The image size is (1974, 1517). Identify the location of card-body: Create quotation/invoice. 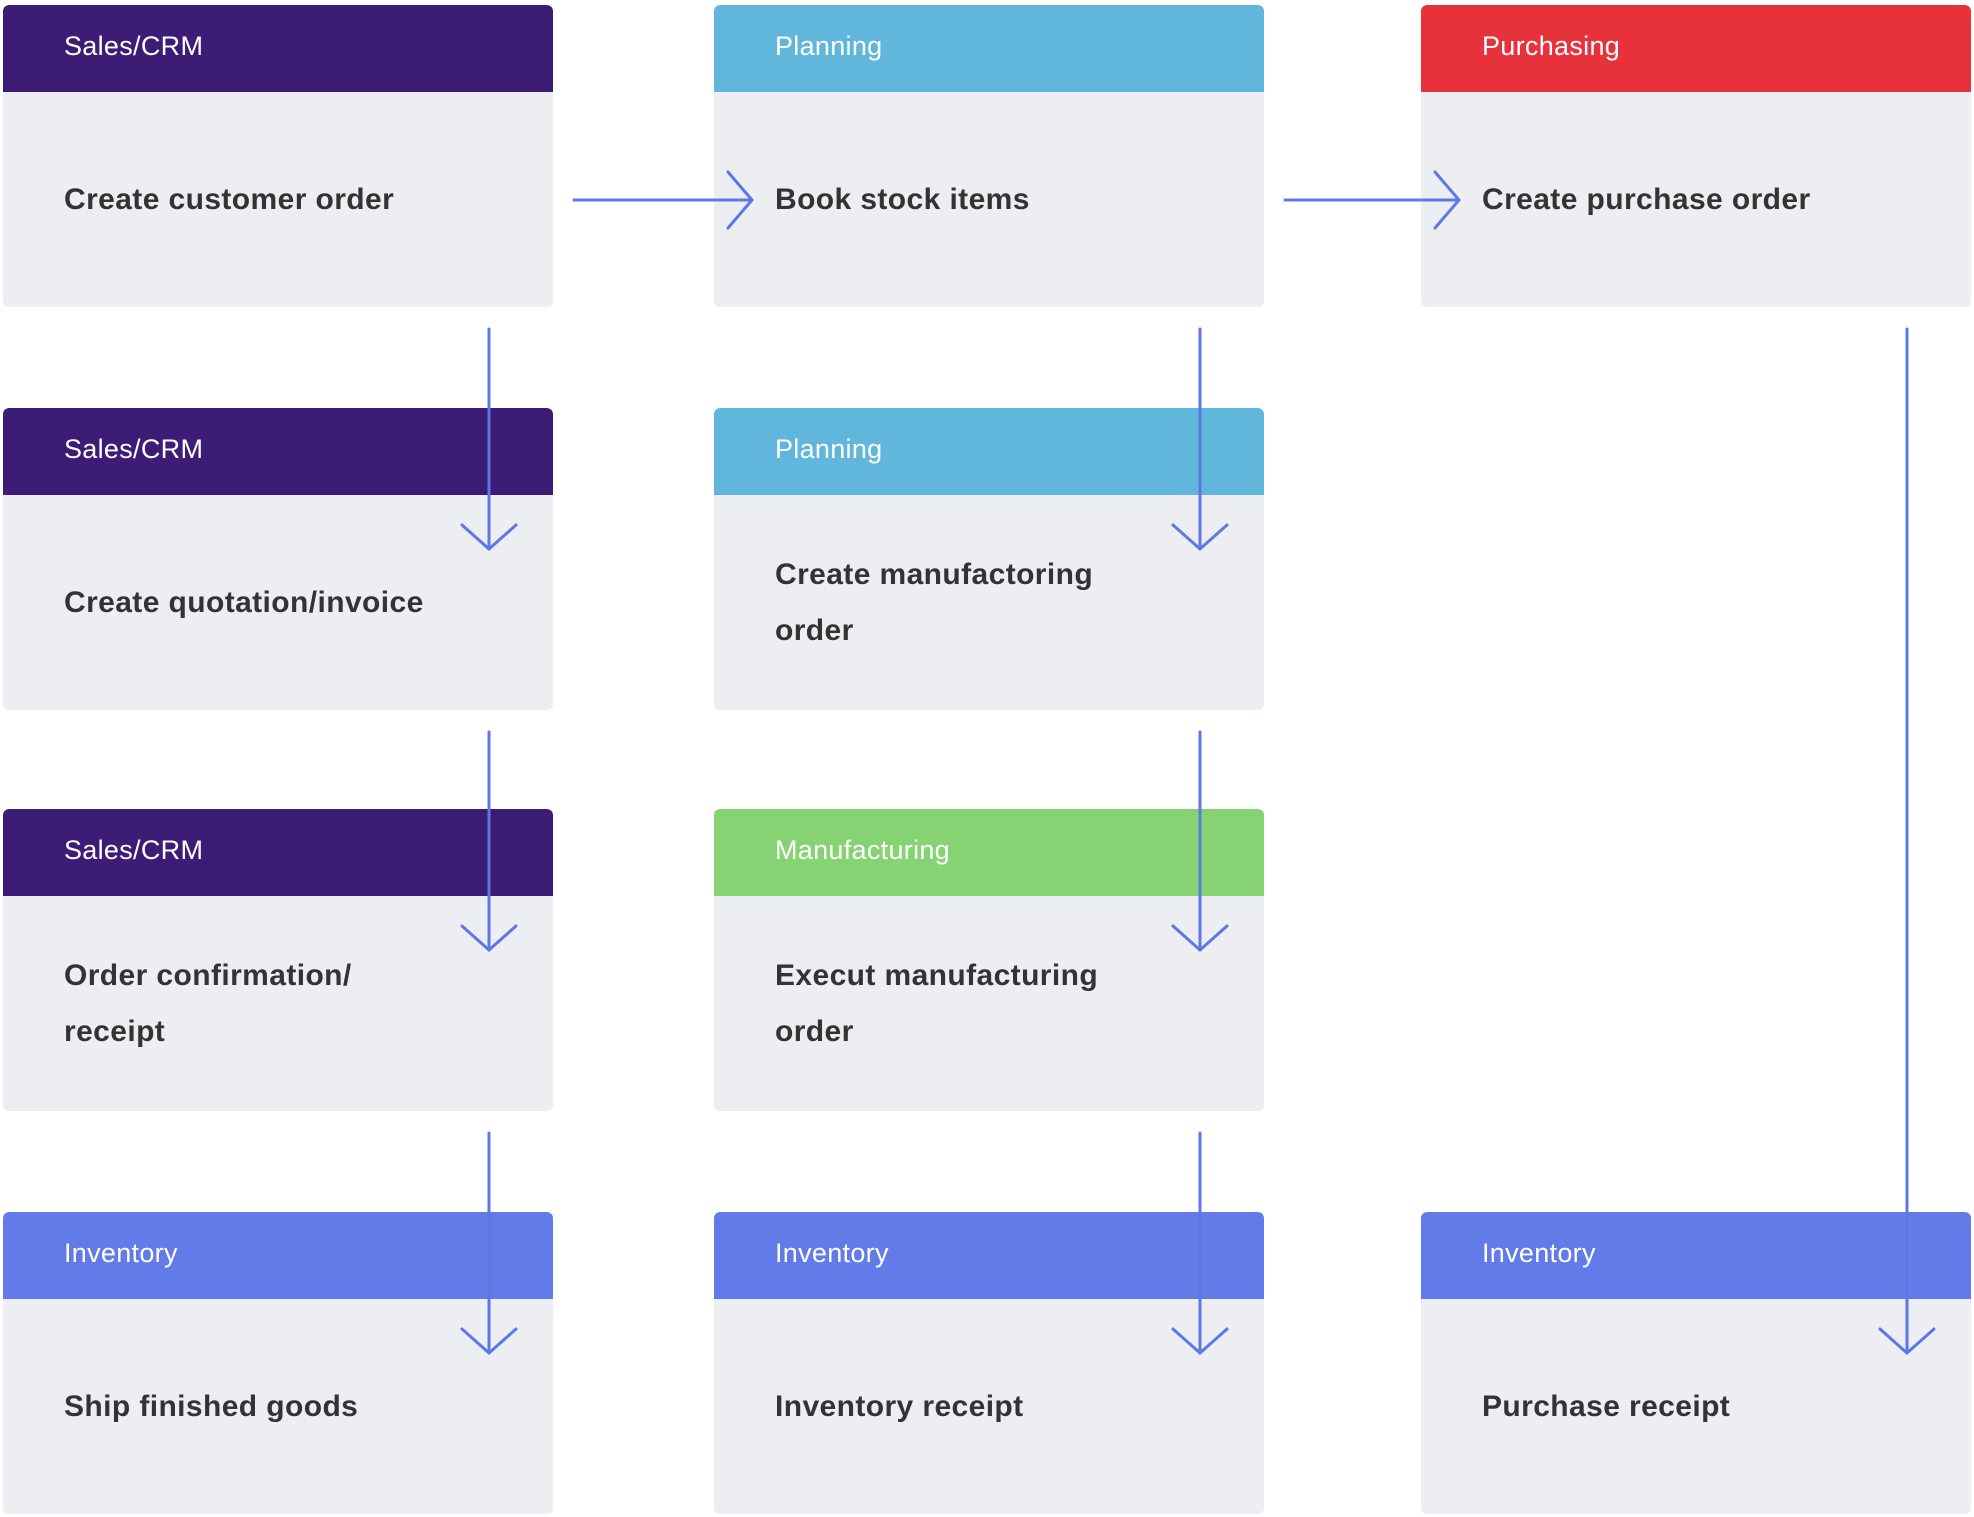
(278, 602).